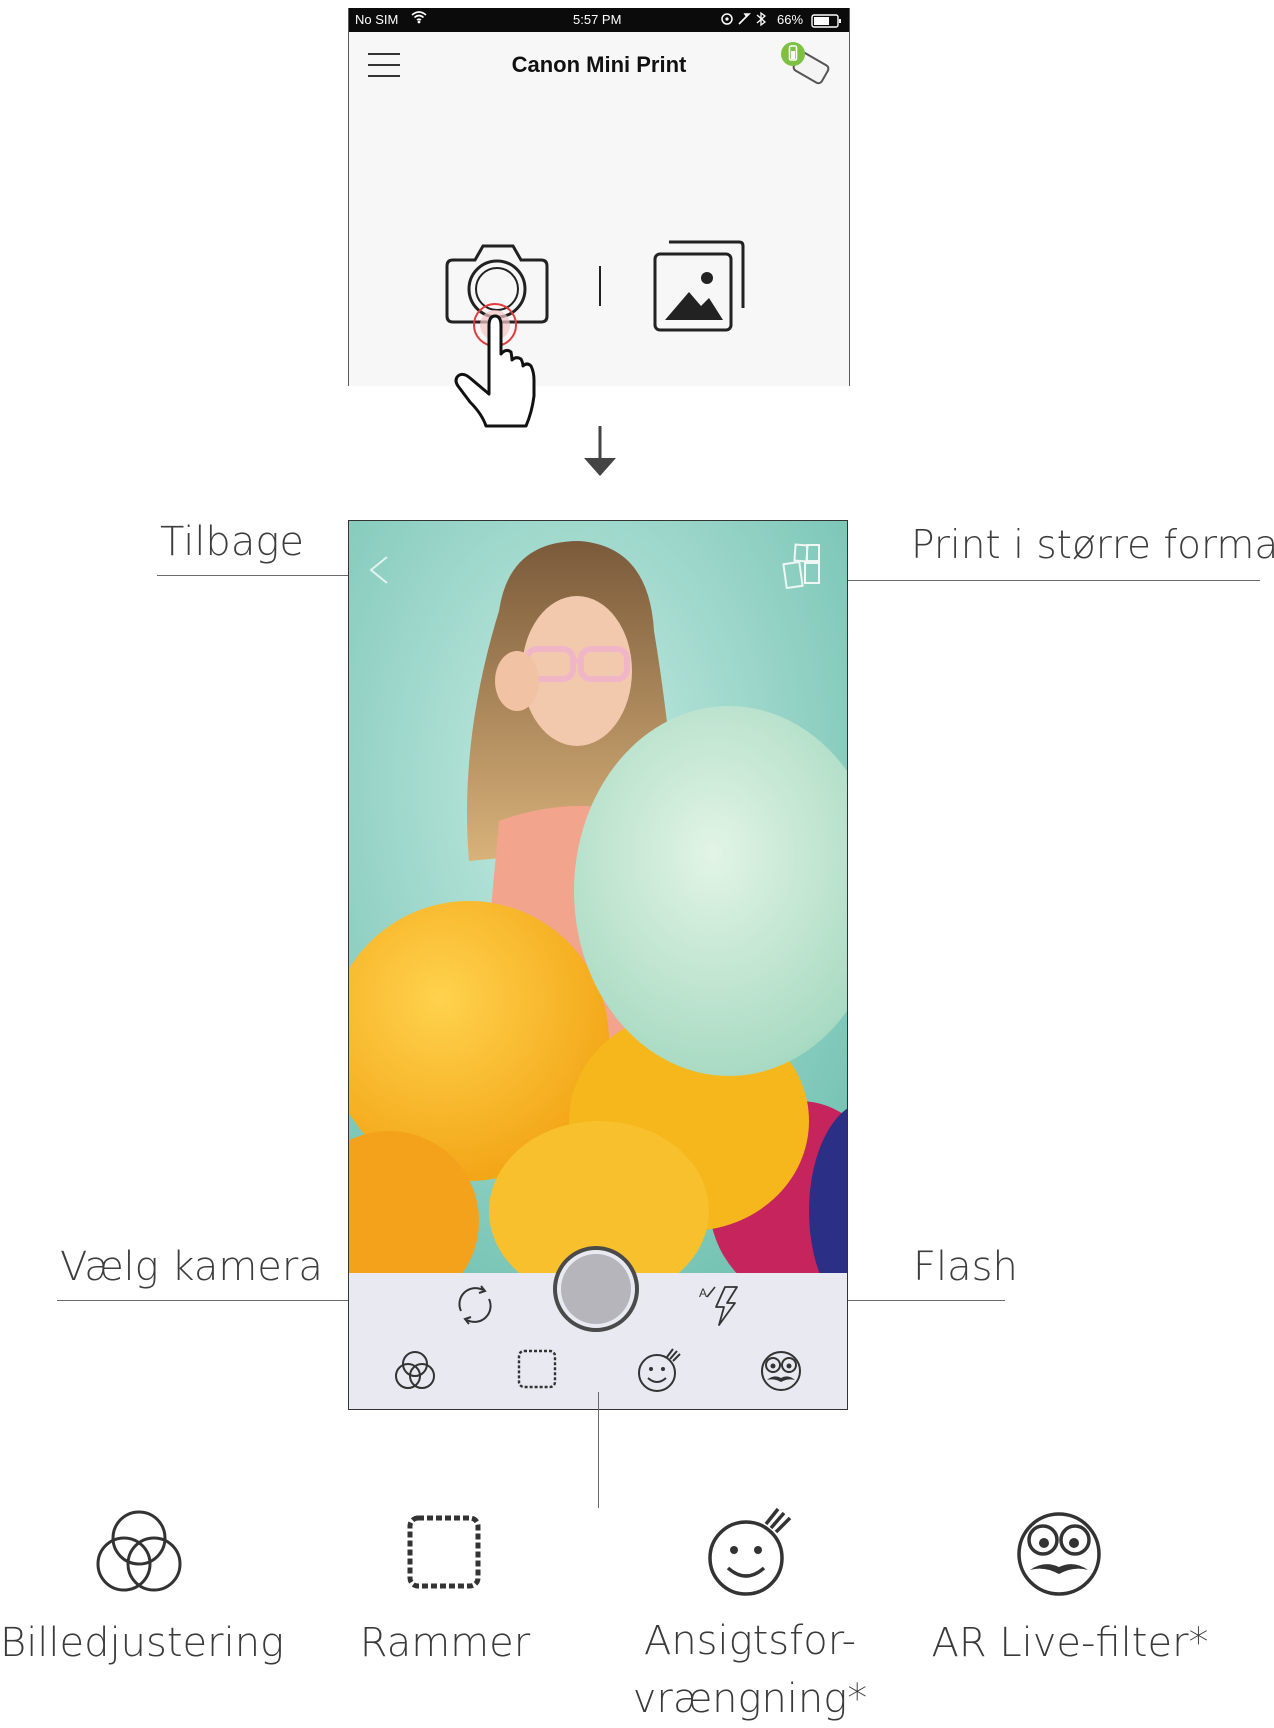  I want to click on callout-print-larger-line, so click(1048, 580).